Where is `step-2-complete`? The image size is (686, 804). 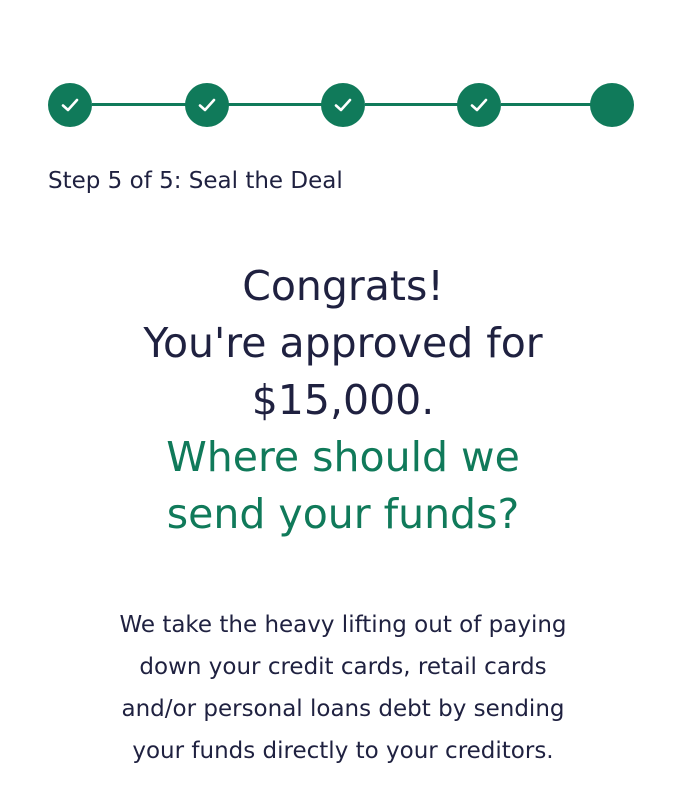
step-2-complete is located at coordinates (207, 105).